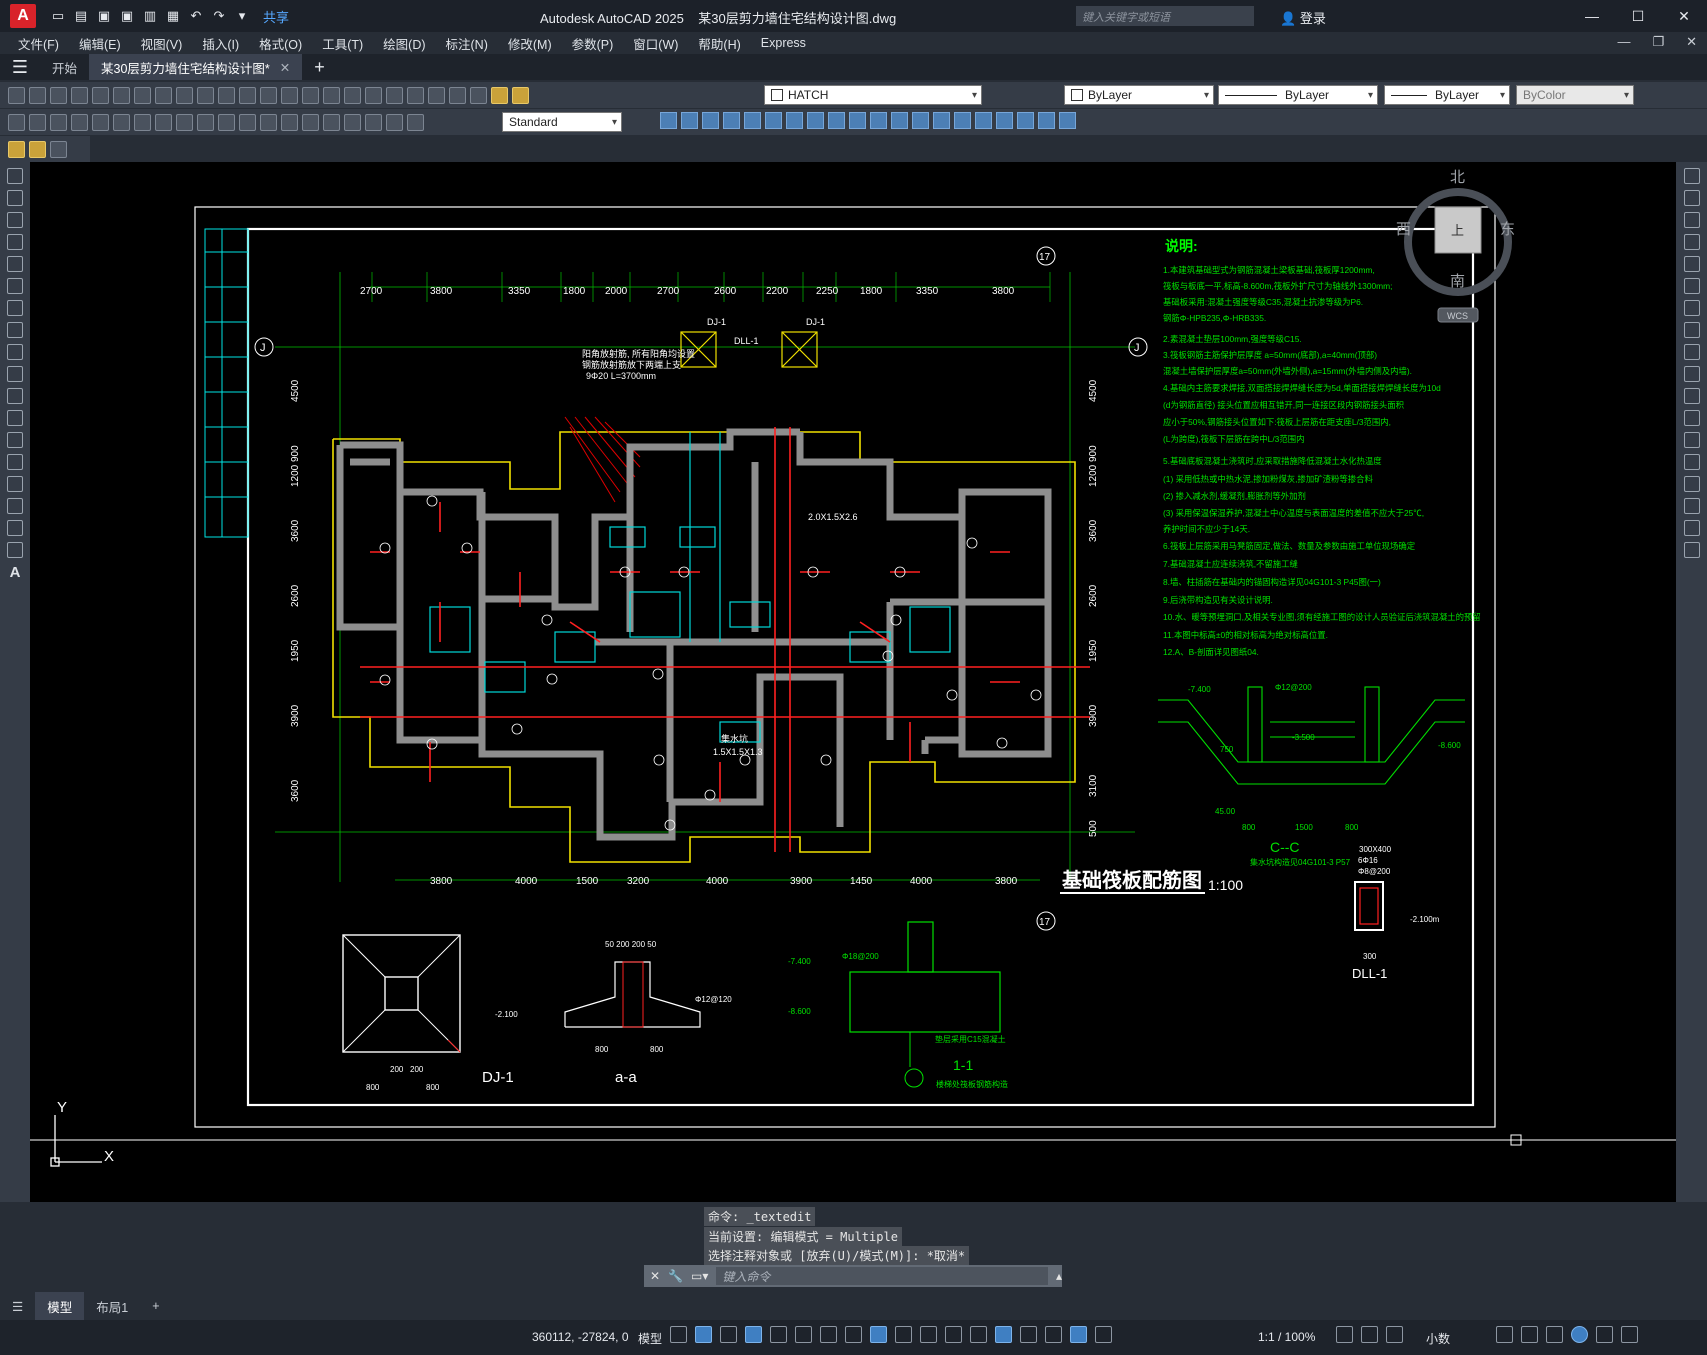 The width and height of the screenshot is (1707, 1355). I want to click on dim-continue-icon, so click(226, 122).